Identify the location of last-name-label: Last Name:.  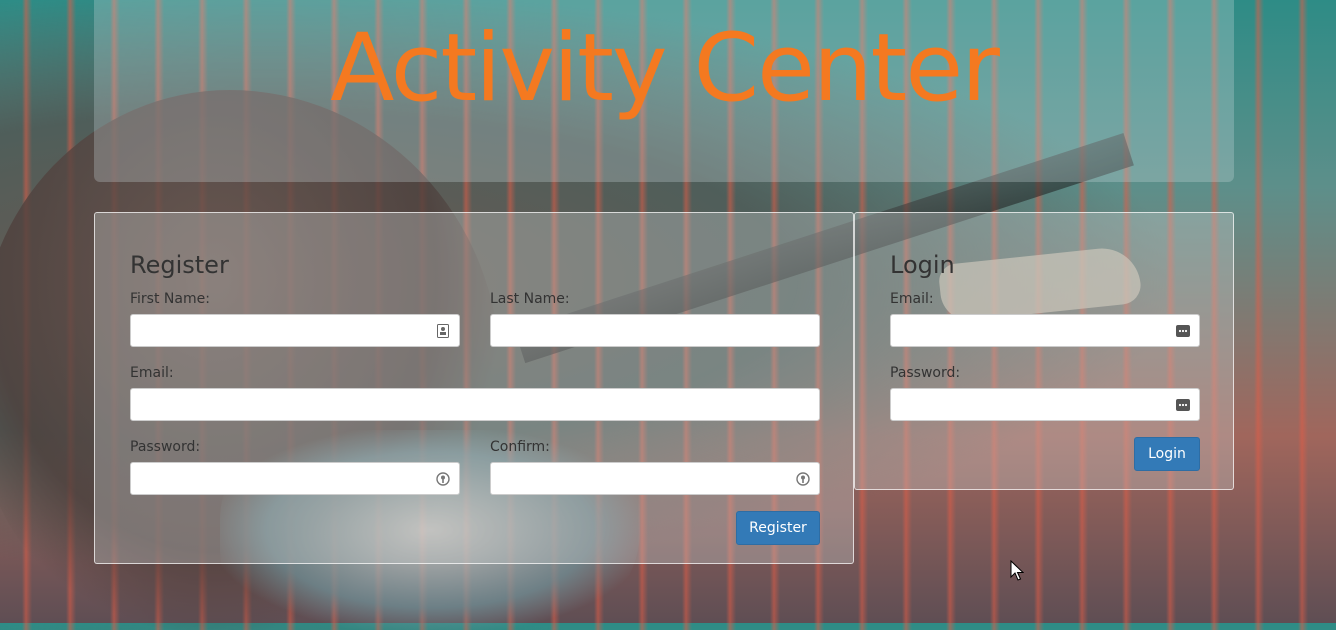
(530, 299).